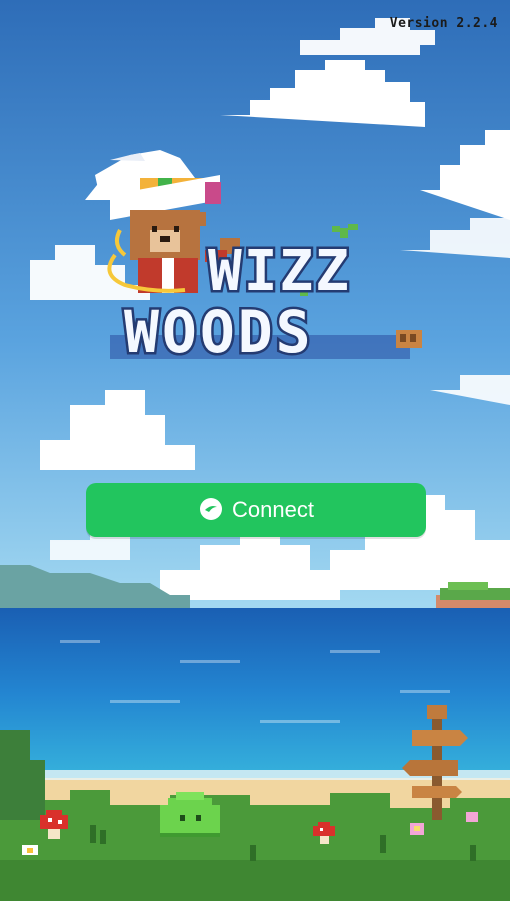 The image size is (510, 901). Describe the element at coordinates (190, 814) in the screenshot. I see `green-slime-icon` at that location.